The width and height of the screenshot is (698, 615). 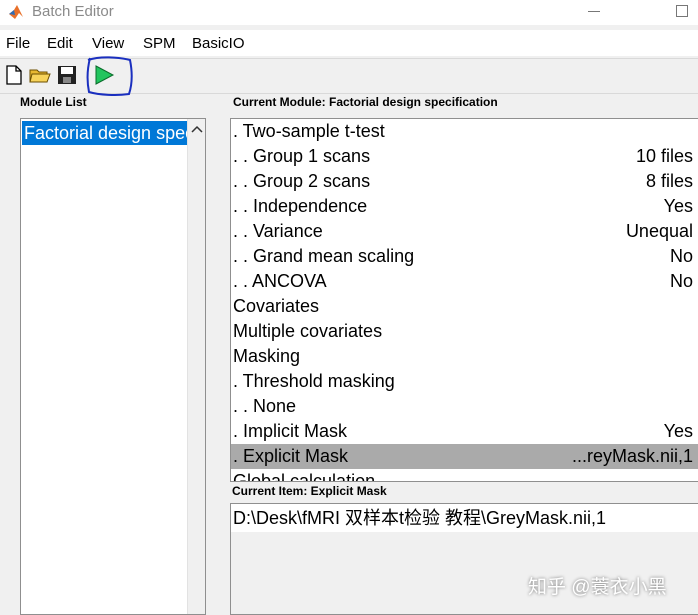 What do you see at coordinates (669, 181) in the screenshot?
I see `item-value: 8 files` at bounding box center [669, 181].